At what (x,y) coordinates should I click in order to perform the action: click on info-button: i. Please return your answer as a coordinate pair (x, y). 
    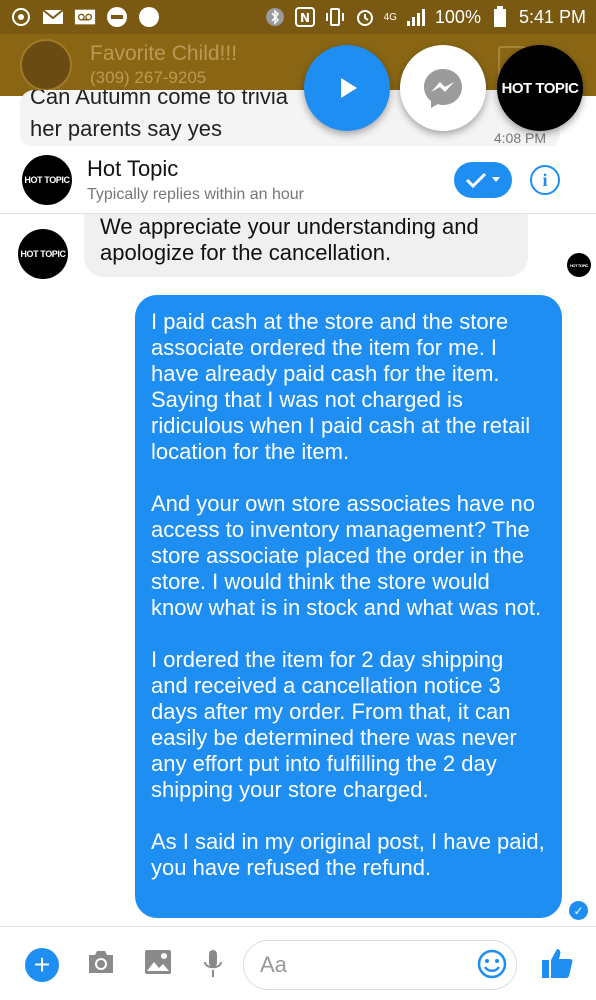
    Looking at the image, I should click on (545, 180).